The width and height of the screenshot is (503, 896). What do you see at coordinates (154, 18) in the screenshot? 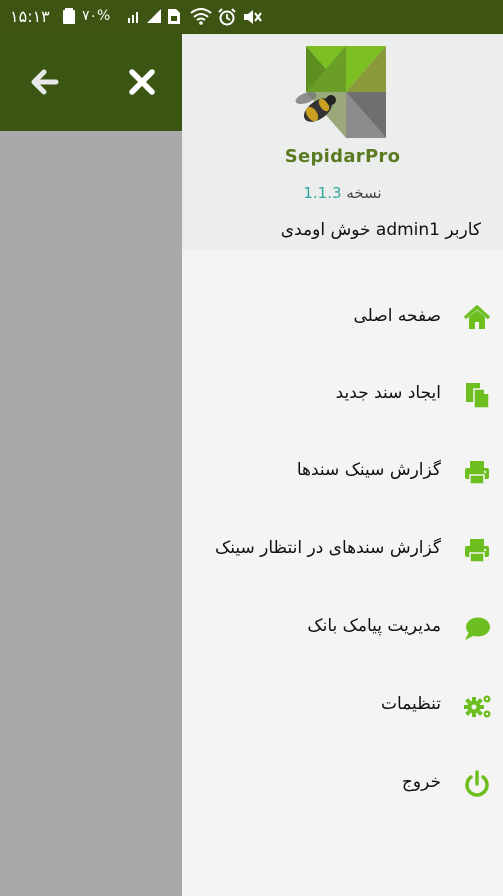
I see `signal-triangle-icon` at bounding box center [154, 18].